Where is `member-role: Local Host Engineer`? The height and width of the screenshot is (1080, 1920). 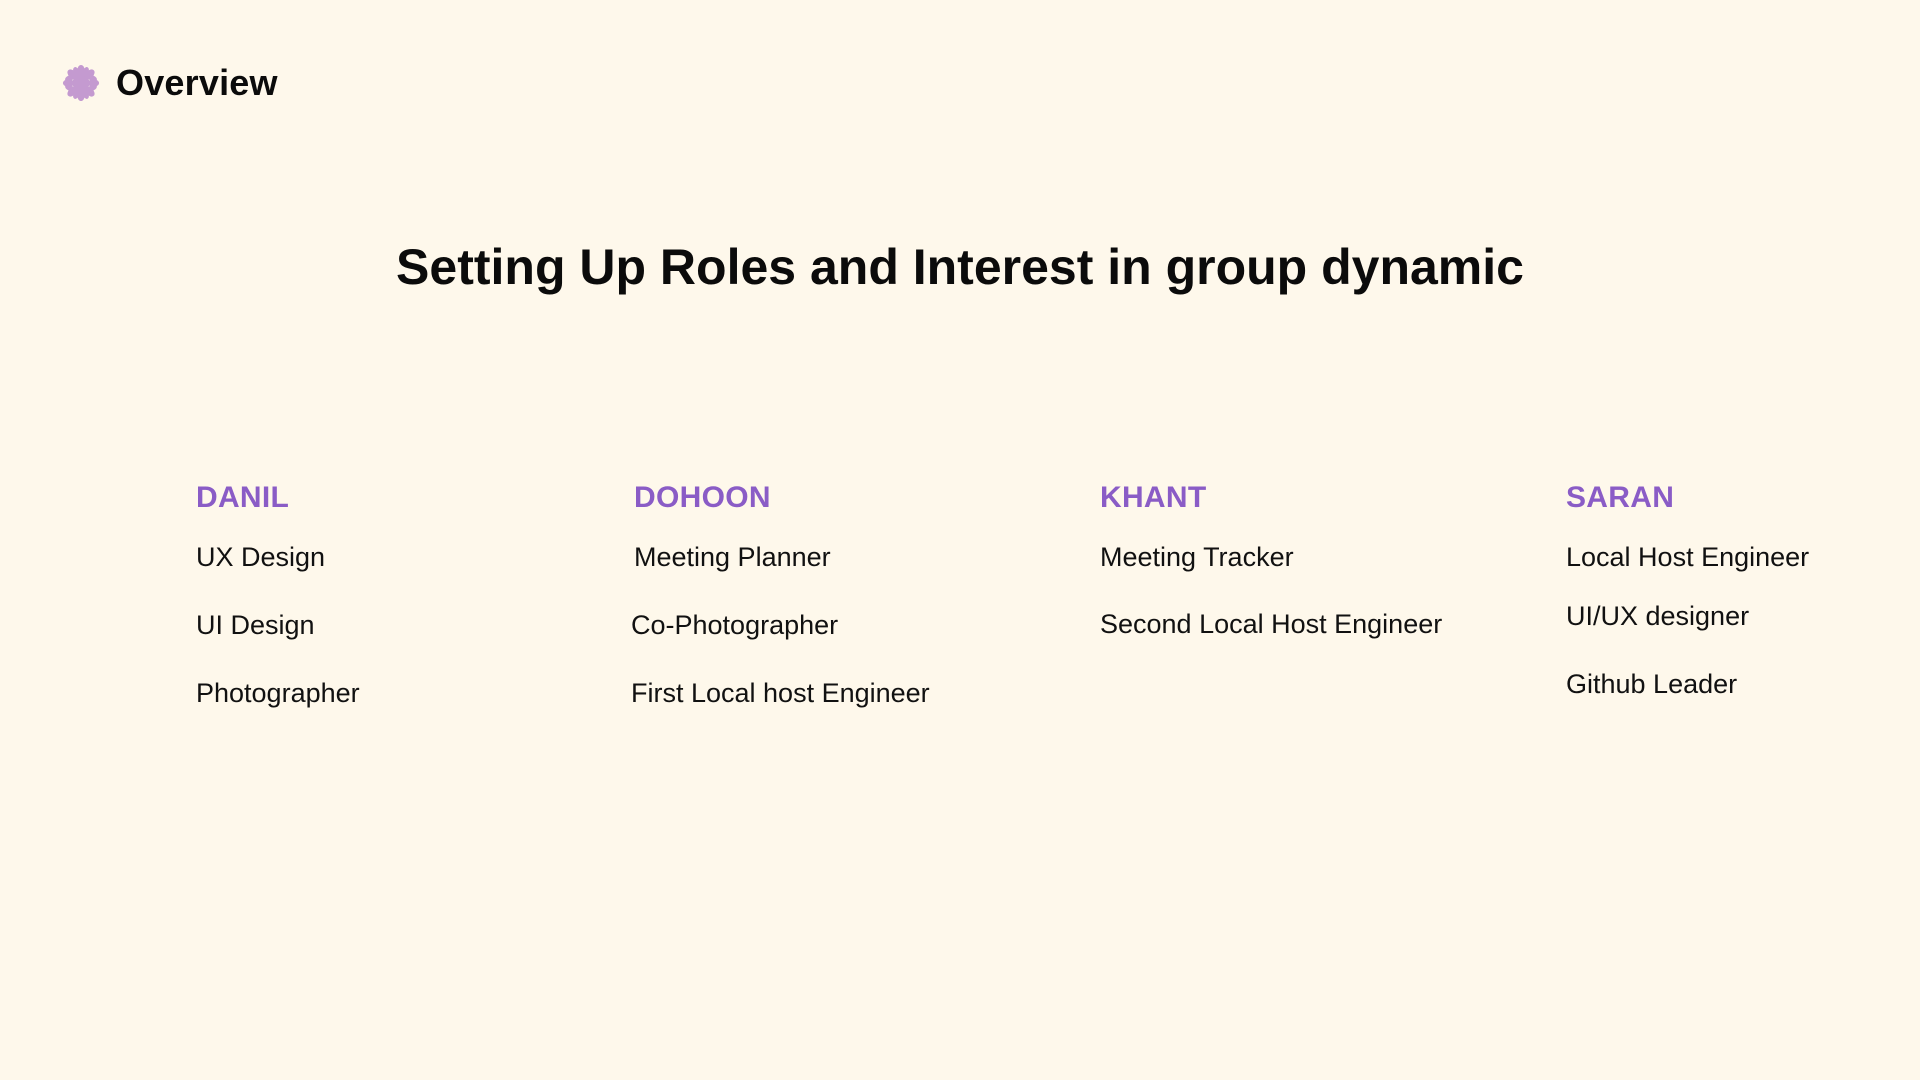
member-role: Local Host Engineer is located at coordinates (1688, 557).